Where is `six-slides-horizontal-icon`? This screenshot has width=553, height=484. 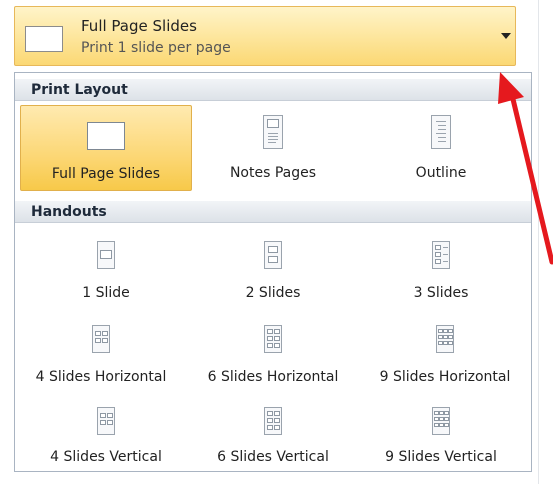 six-slides-horizontal-icon is located at coordinates (273, 339).